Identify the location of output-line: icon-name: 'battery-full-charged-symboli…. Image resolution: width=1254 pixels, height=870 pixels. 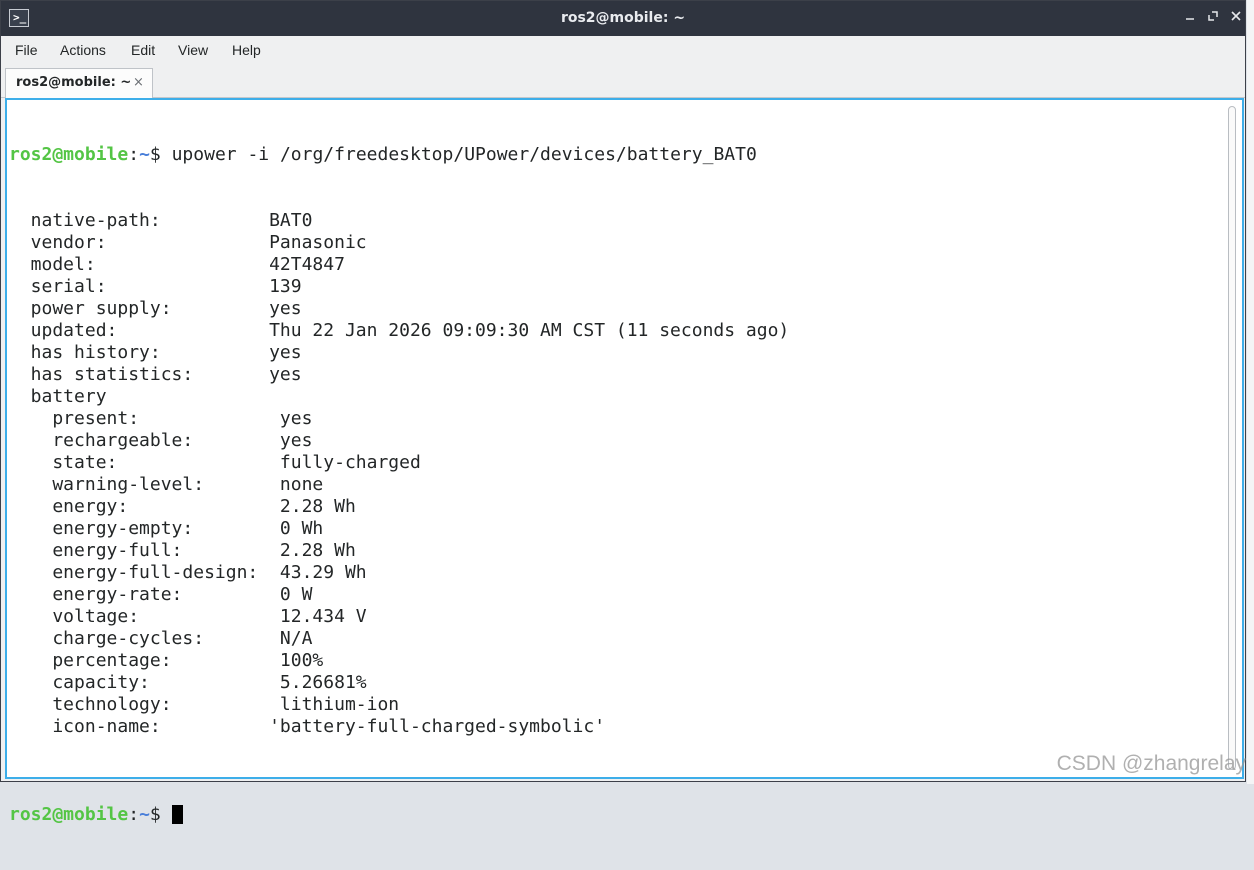
(399, 727).